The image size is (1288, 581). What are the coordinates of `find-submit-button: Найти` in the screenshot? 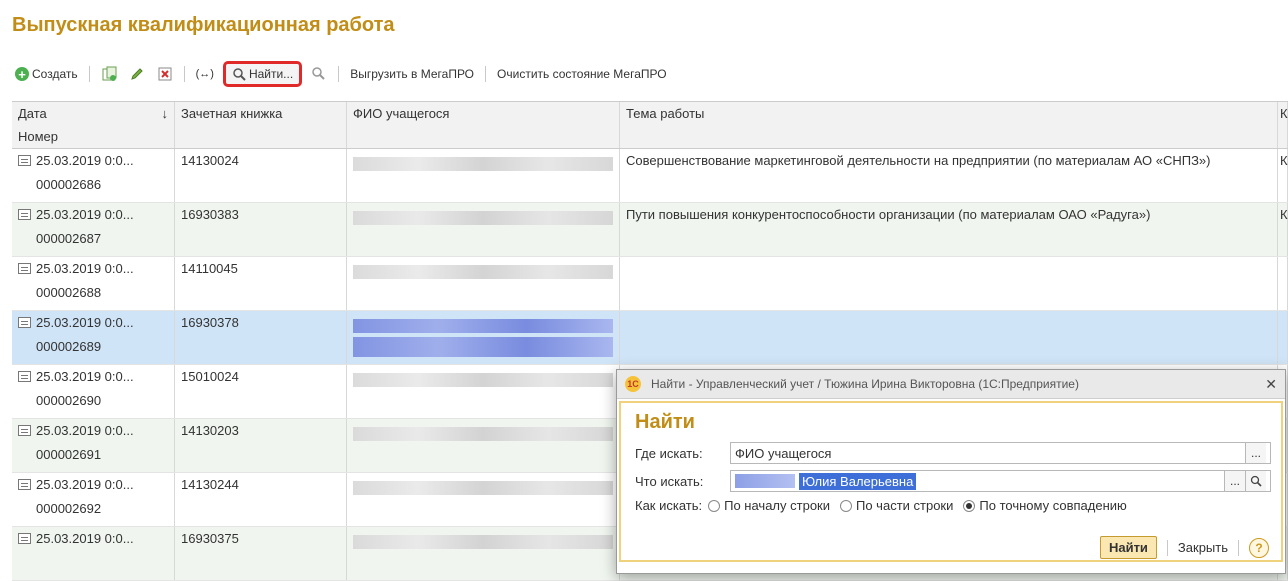 It's located at (1128, 547).